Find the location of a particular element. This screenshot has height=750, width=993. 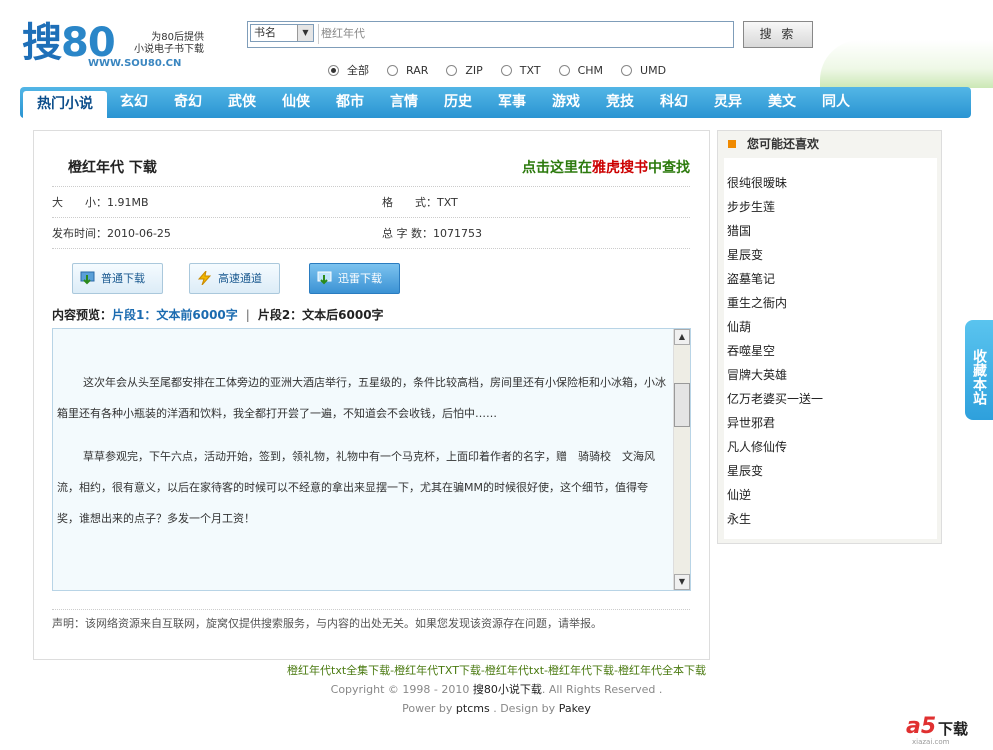

preview-part2-link: 片段2：文本后6000字 is located at coordinates (321, 315).